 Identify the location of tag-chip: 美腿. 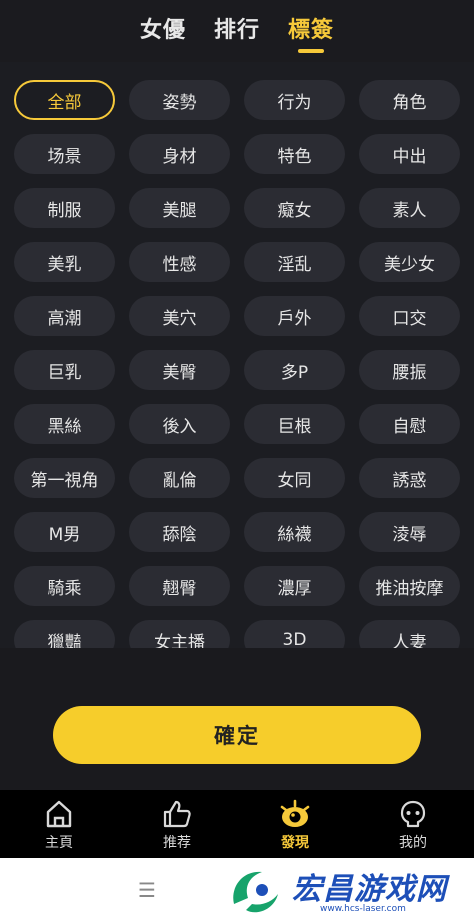
(179, 208).